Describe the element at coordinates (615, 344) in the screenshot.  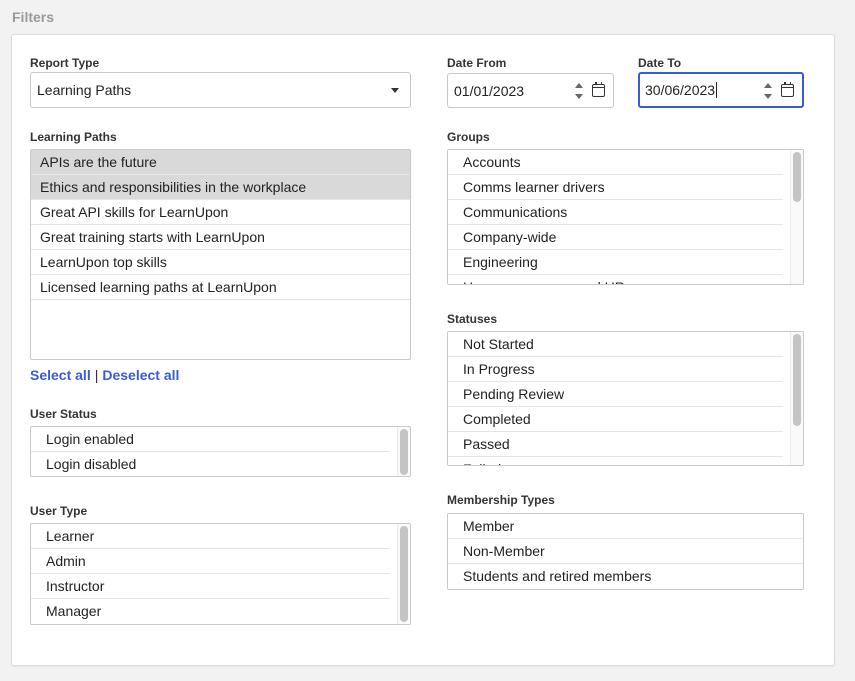
I see `status-item: Not Started` at that location.